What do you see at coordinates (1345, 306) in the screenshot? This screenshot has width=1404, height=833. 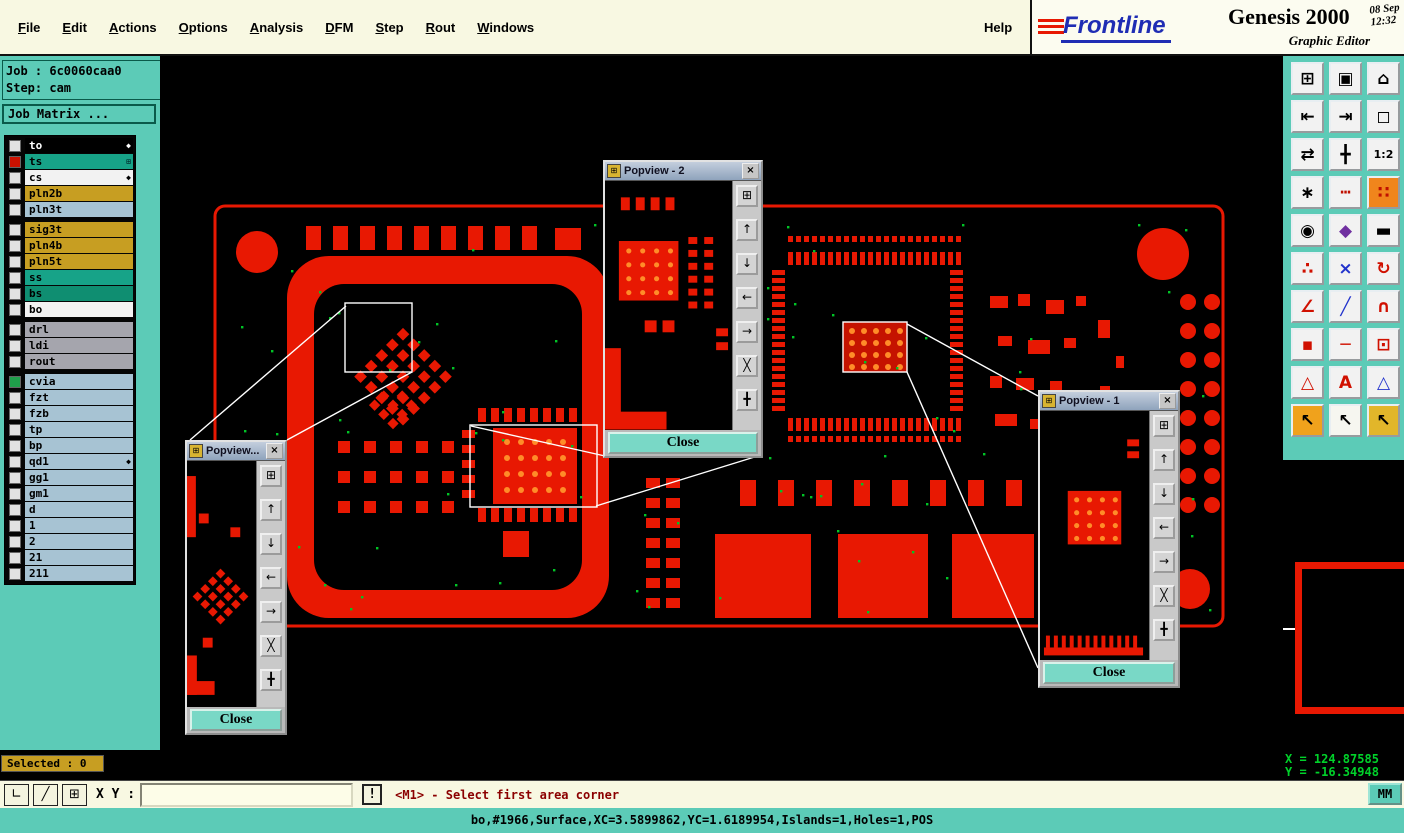 I see `tool-slope-line-button: ╱` at bounding box center [1345, 306].